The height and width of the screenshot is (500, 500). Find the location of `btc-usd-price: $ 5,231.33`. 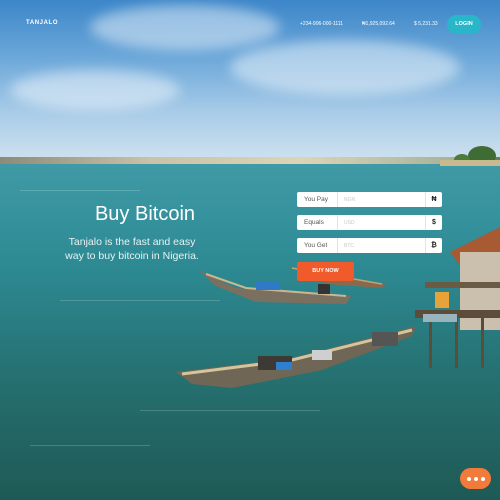

btc-usd-price: $ 5,231.33 is located at coordinates (426, 24).